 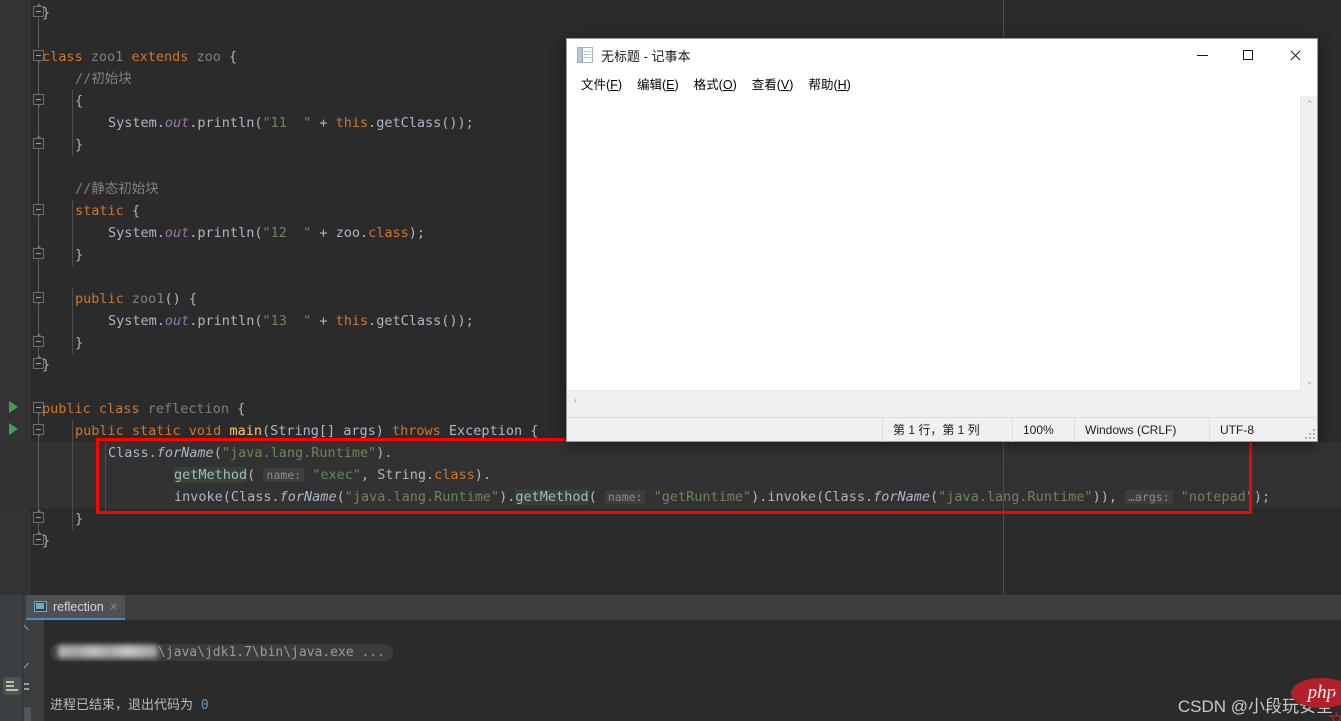 I want to click on menu-file-suffix: ), so click(x=619, y=84).